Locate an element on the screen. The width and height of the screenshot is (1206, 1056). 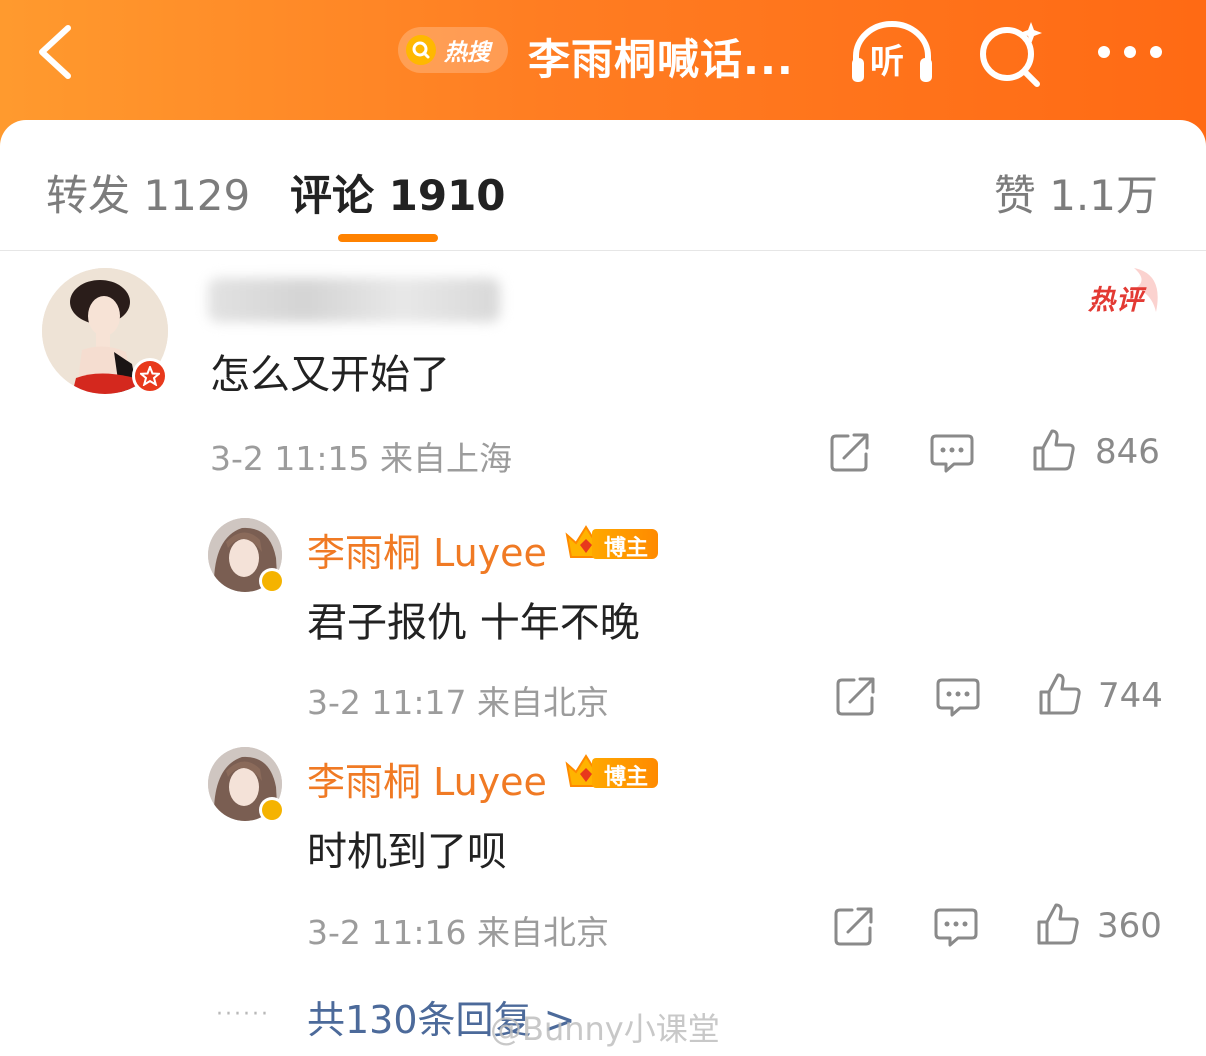
tab-like: 赞 1.1万 is located at coordinates (1076, 192).